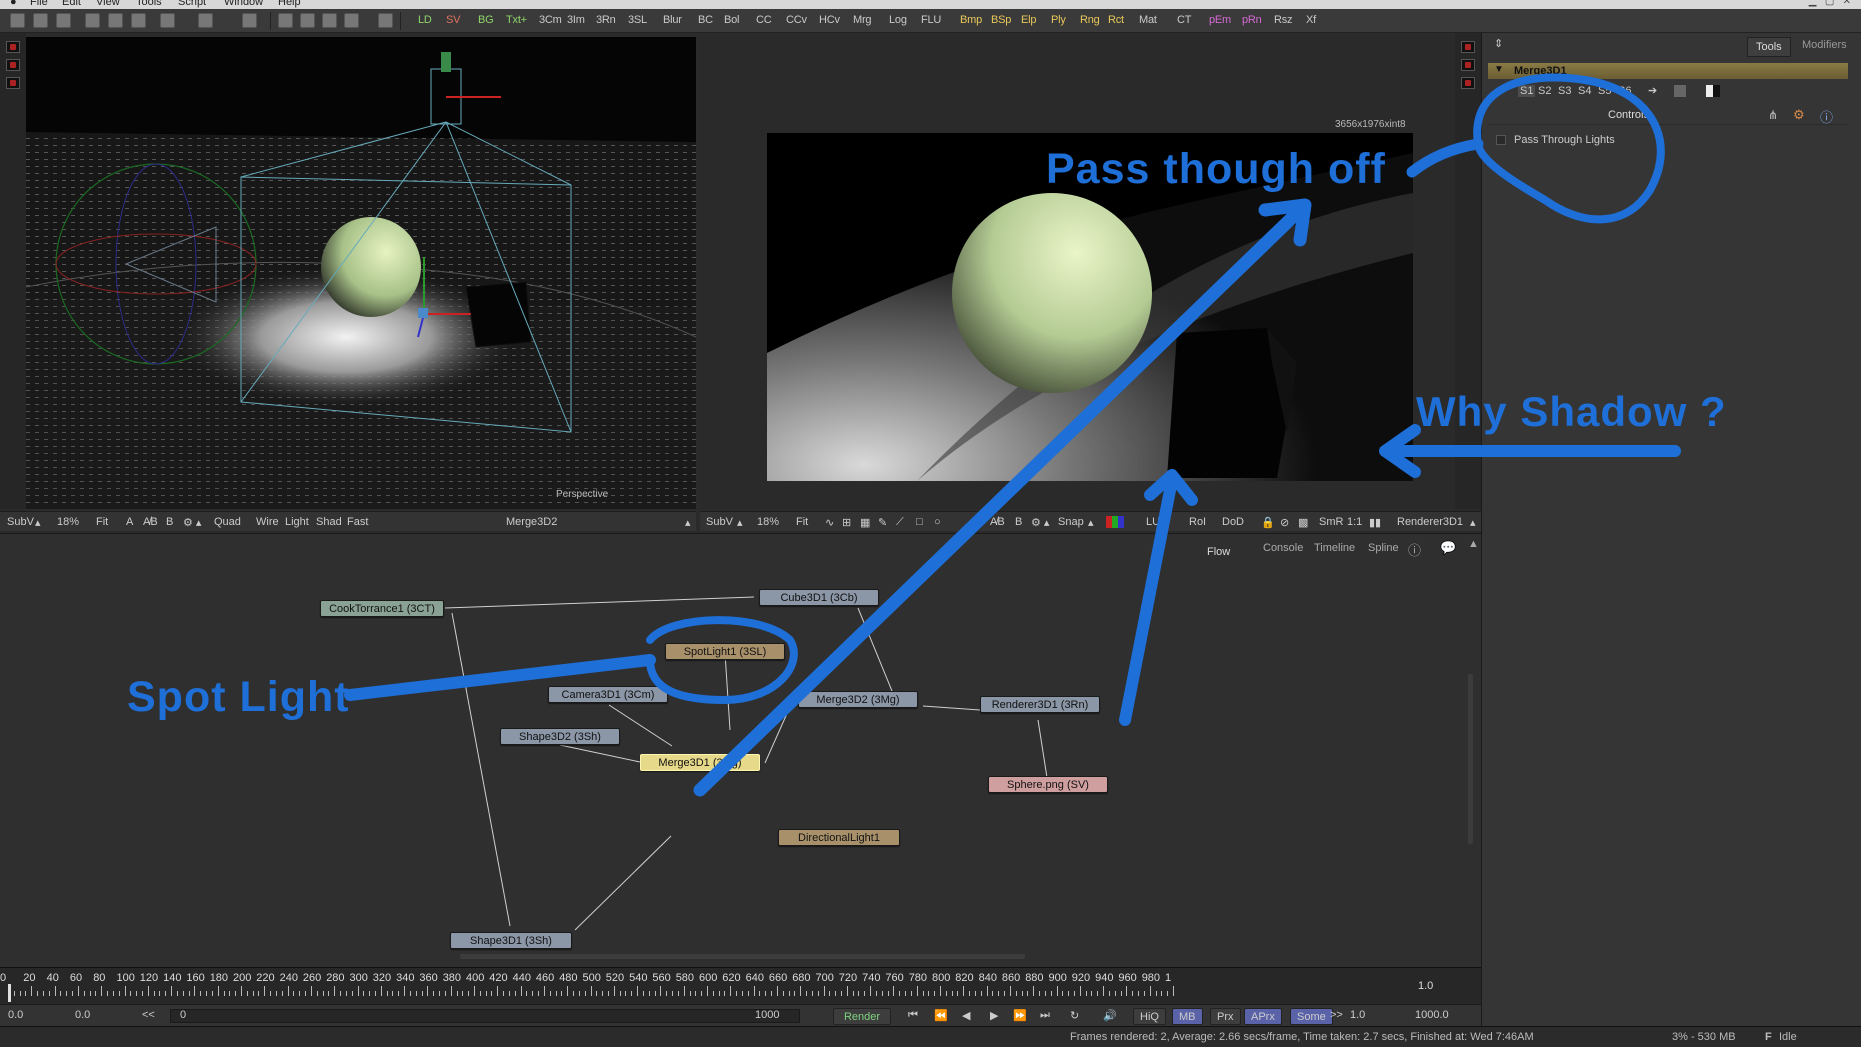  I want to click on buffer-a-button: A, so click(129, 522).